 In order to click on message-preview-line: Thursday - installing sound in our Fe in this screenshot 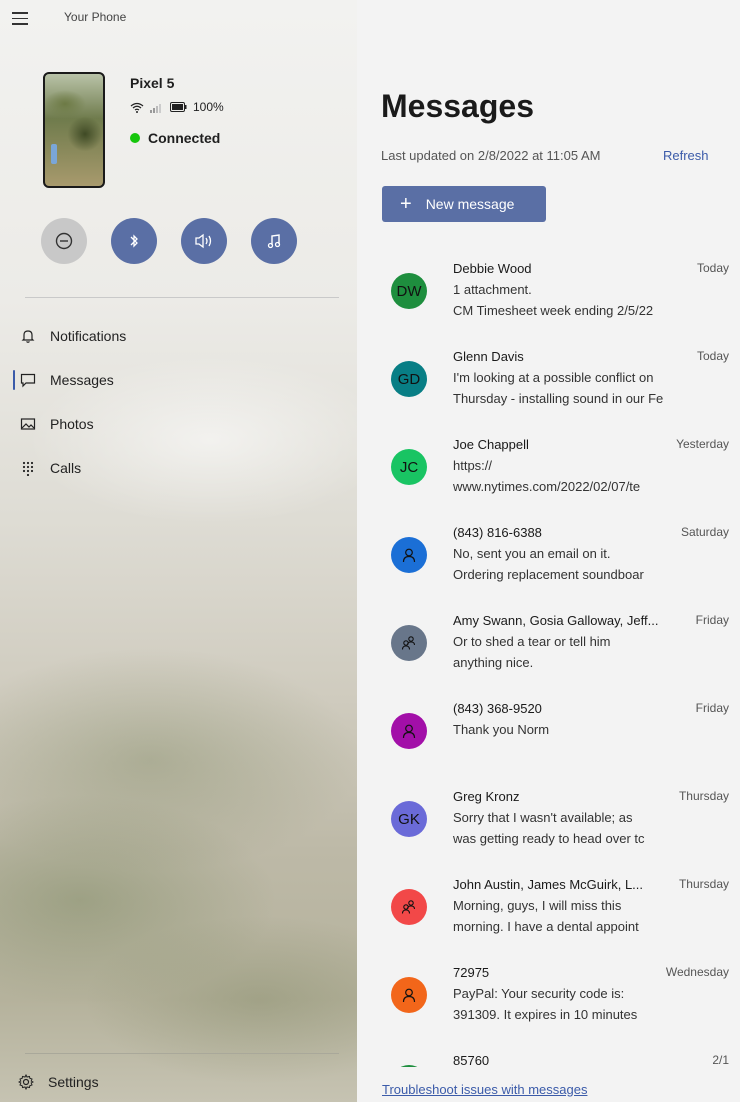, I will do `click(558, 398)`.